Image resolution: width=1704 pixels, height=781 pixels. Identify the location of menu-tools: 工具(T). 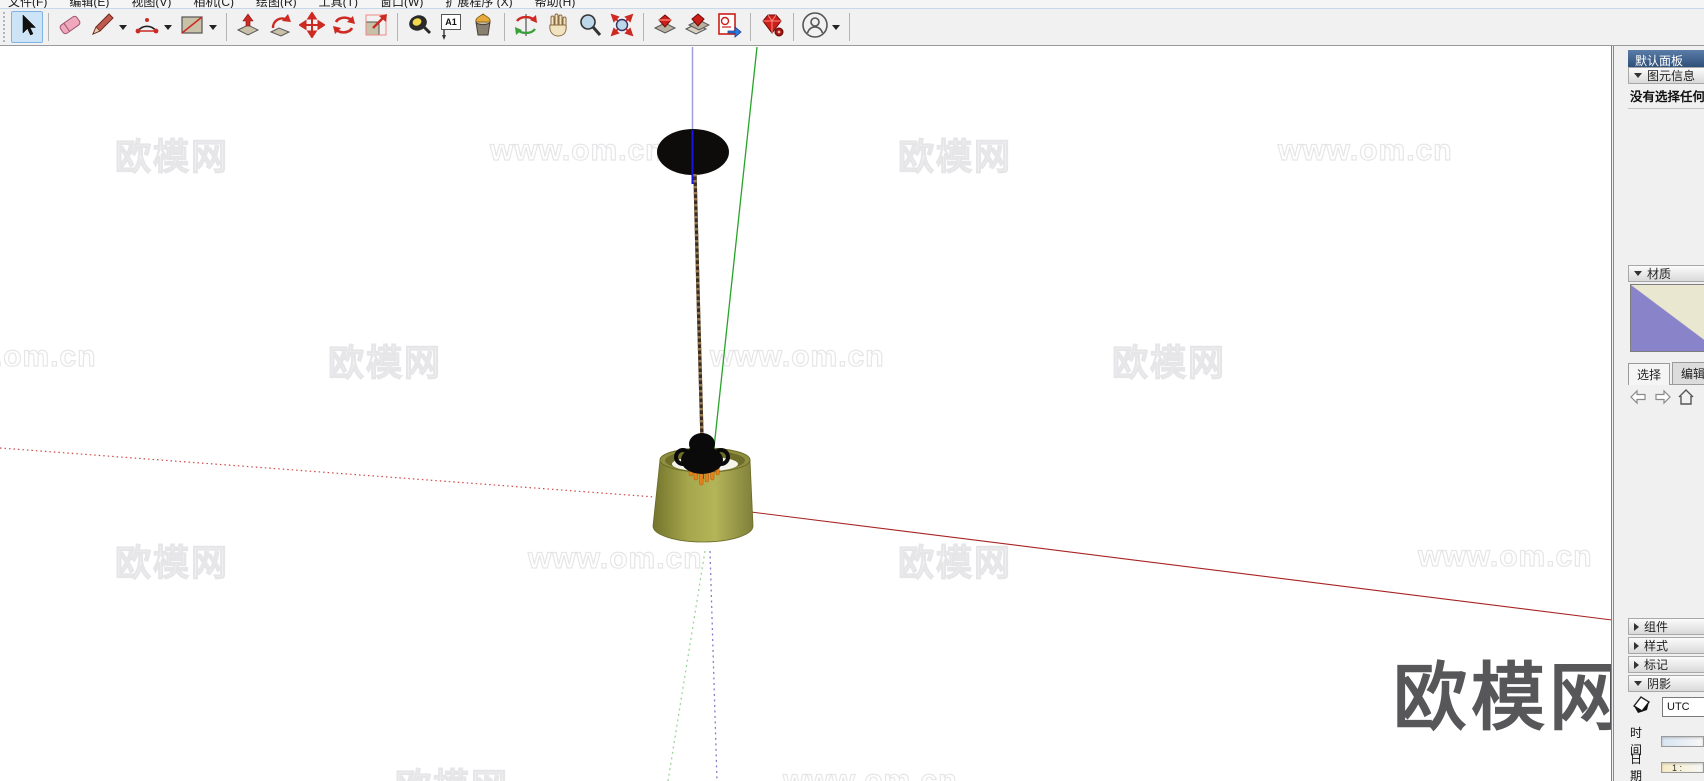
(338, 4).